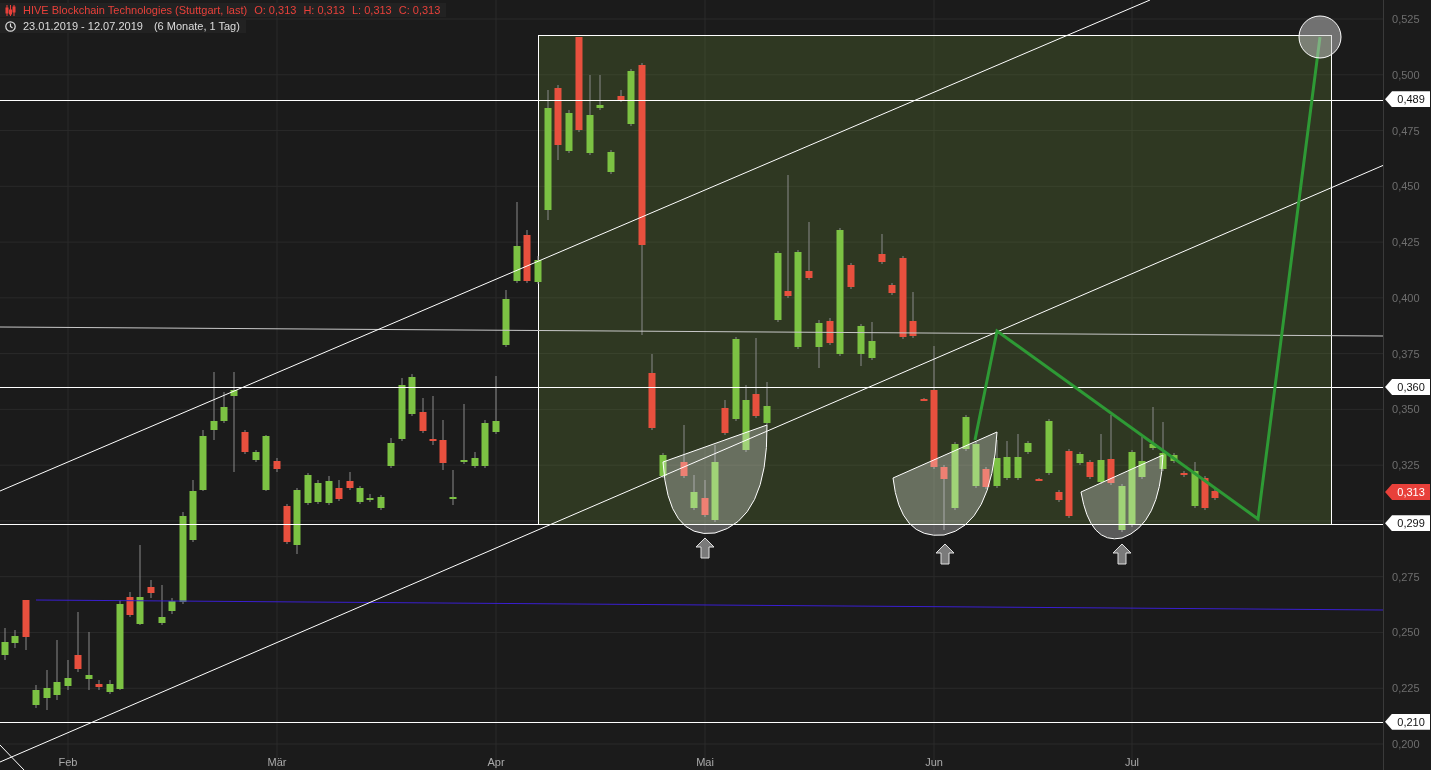 This screenshot has width=1431, height=770. I want to click on price-tag: 0,489, so click(1408, 99).